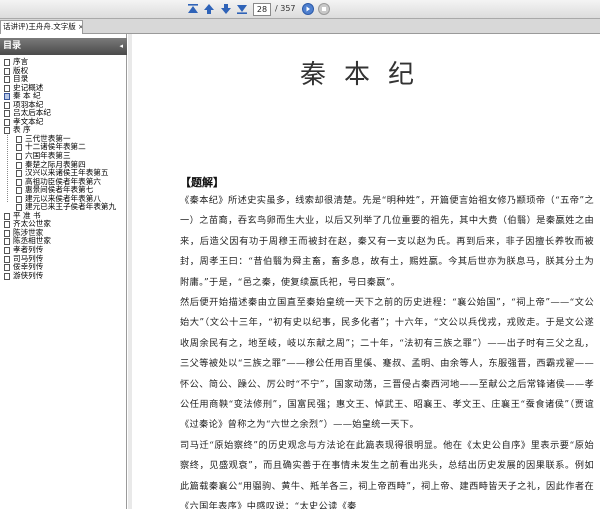  Describe the element at coordinates (365, 75) in the screenshot. I see `chapter-title: 秦本纪` at that location.